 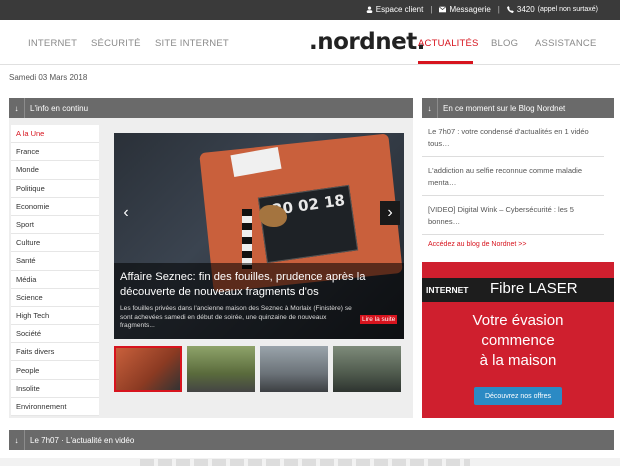 I want to click on envelope-icon, so click(x=443, y=9).